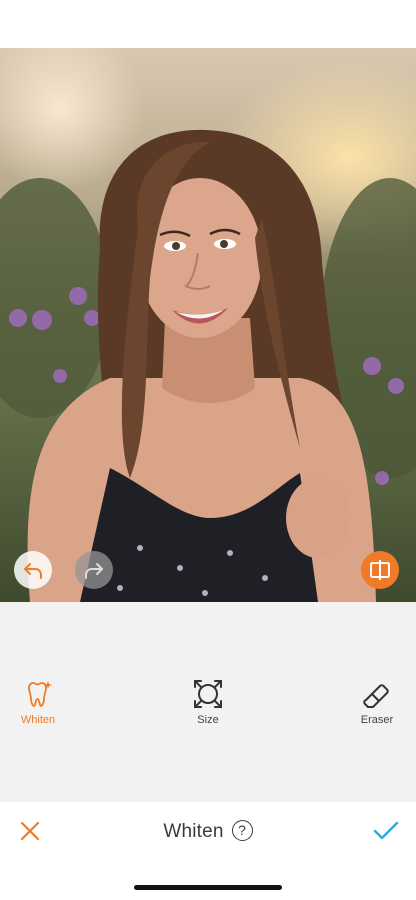 The height and width of the screenshot is (900, 416). I want to click on resize-frame-icon, so click(208, 694).